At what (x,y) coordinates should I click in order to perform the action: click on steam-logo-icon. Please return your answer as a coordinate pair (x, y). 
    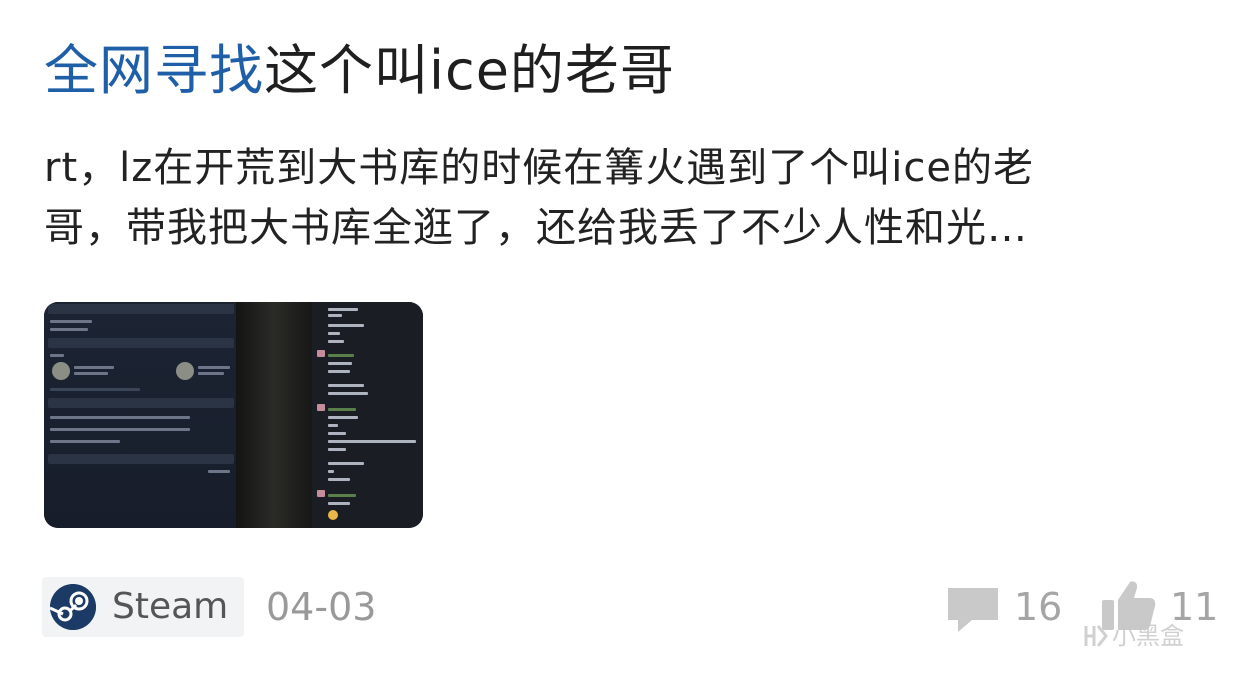
    Looking at the image, I should click on (73, 607).